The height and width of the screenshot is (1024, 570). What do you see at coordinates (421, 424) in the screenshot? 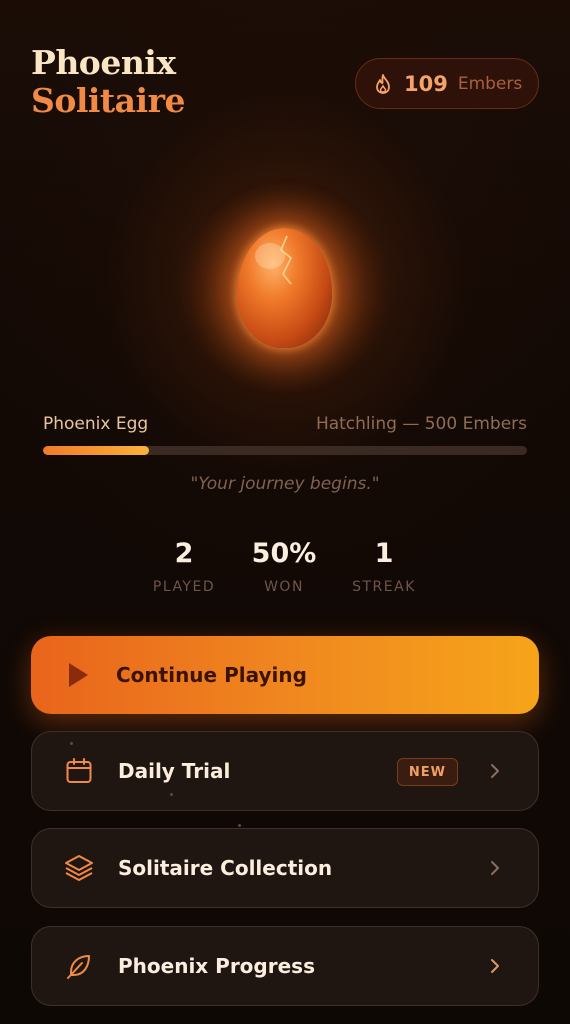
I see `progress-next-stage: Hatchling — 500 Embers` at bounding box center [421, 424].